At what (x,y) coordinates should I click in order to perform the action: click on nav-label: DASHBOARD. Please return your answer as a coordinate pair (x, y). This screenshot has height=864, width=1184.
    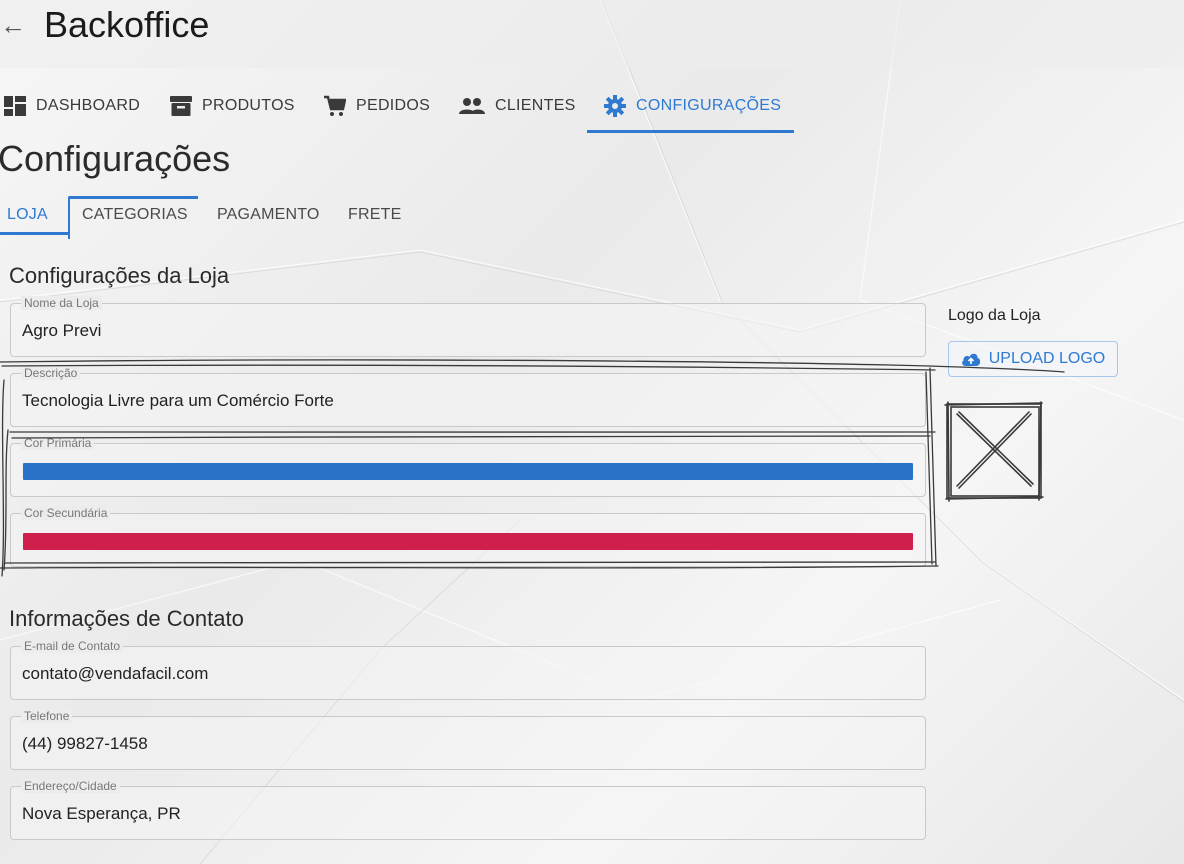
    Looking at the image, I should click on (88, 105).